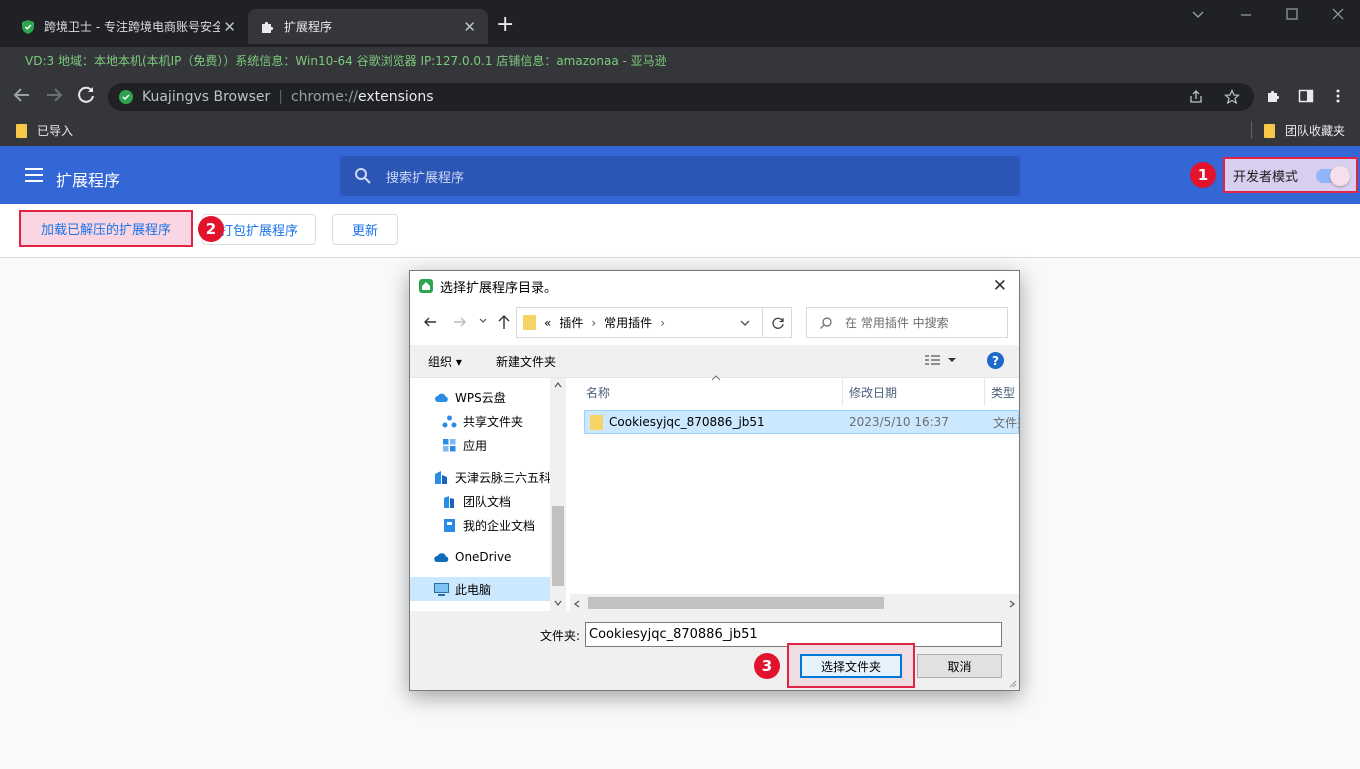  I want to click on nav-item-this-pc: 此电脑, so click(480, 589).